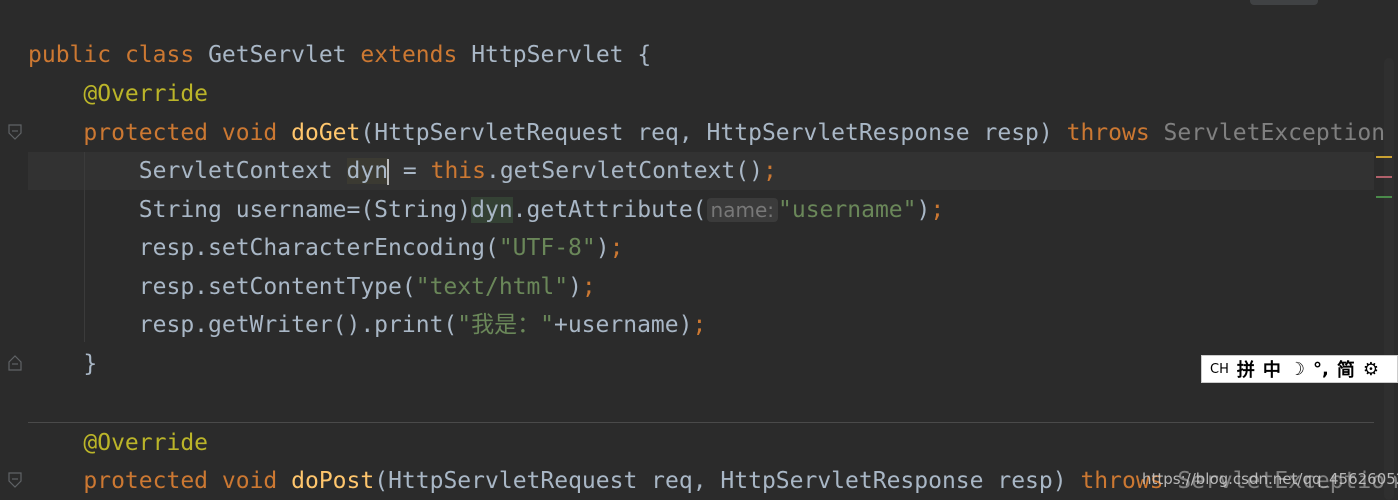 The width and height of the screenshot is (1398, 500). I want to click on keyword: throws, so click(1108, 133).